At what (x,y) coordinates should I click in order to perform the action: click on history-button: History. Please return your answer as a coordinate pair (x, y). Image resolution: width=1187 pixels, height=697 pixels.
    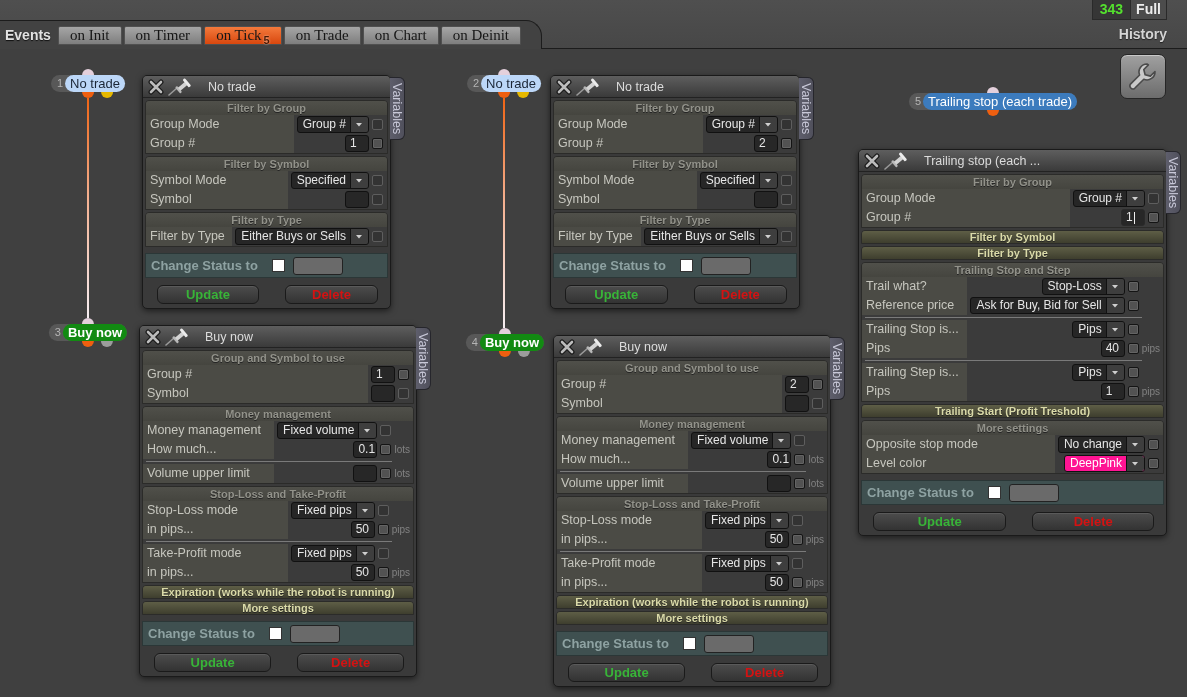
    Looking at the image, I should click on (1142, 34).